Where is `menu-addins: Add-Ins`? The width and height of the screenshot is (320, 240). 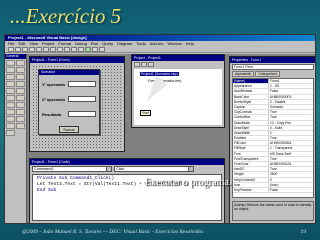 menu-addins: Add-Ins is located at coordinates (157, 43).